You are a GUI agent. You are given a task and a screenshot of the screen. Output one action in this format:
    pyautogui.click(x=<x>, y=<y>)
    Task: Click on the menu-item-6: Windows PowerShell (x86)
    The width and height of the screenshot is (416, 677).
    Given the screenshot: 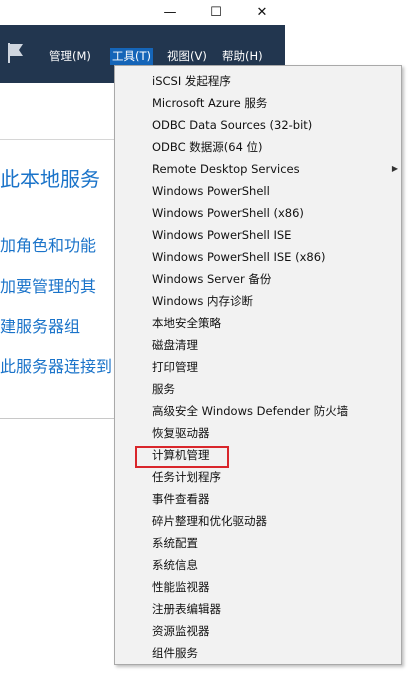 What is the action you would take?
    pyautogui.click(x=258, y=213)
    